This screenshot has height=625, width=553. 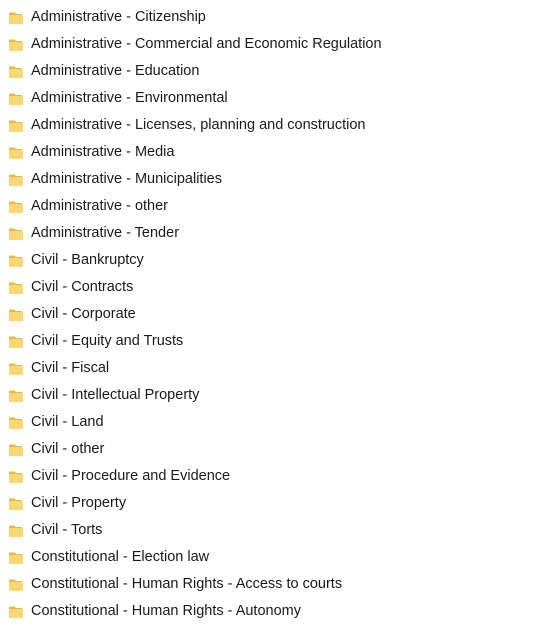 What do you see at coordinates (276, 233) in the screenshot?
I see `folder-item: Administrative - Tender` at bounding box center [276, 233].